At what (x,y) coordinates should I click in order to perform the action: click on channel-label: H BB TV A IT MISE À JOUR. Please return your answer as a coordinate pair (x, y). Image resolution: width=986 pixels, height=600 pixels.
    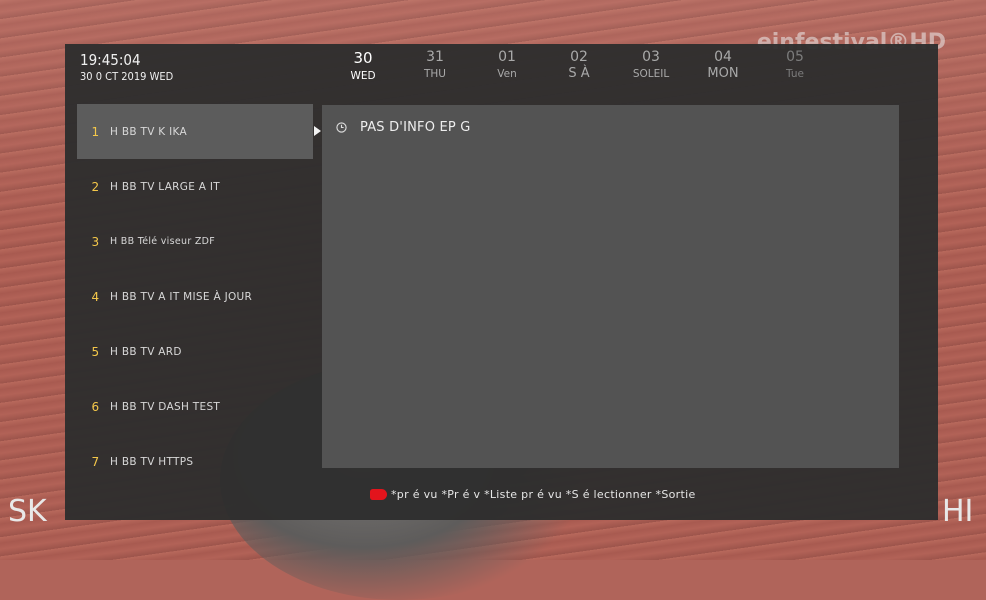
    Looking at the image, I should click on (181, 296).